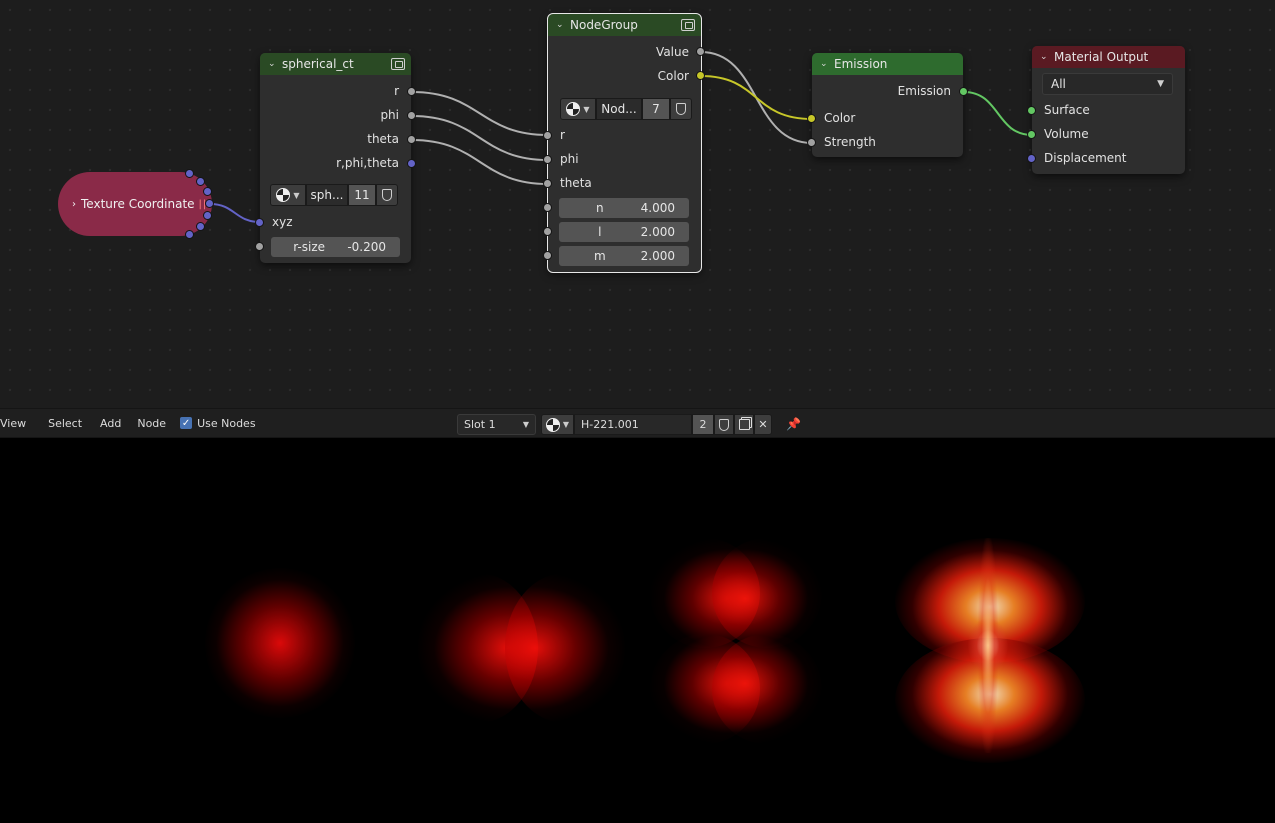  What do you see at coordinates (887, 105) in the screenshot?
I see `emission-node: ⌄ Emission Emission Color Strength` at bounding box center [887, 105].